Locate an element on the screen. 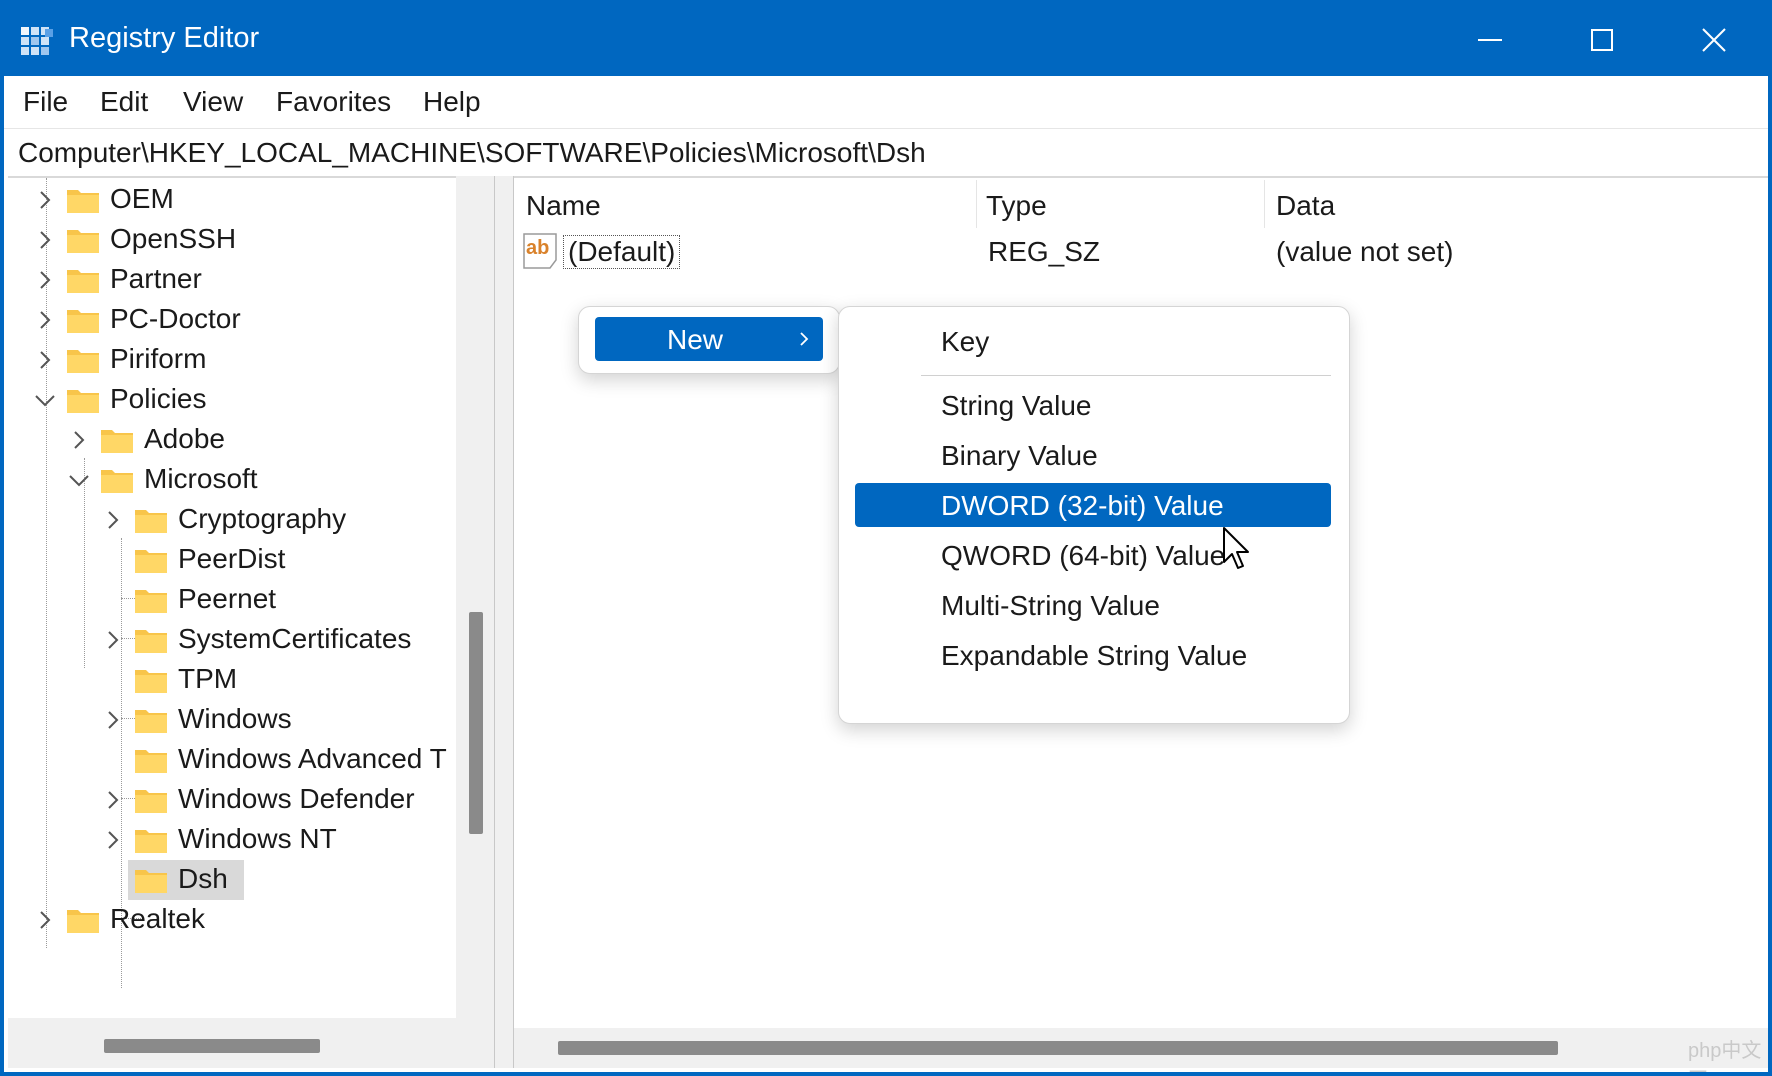  close-button is located at coordinates (1713, 40).